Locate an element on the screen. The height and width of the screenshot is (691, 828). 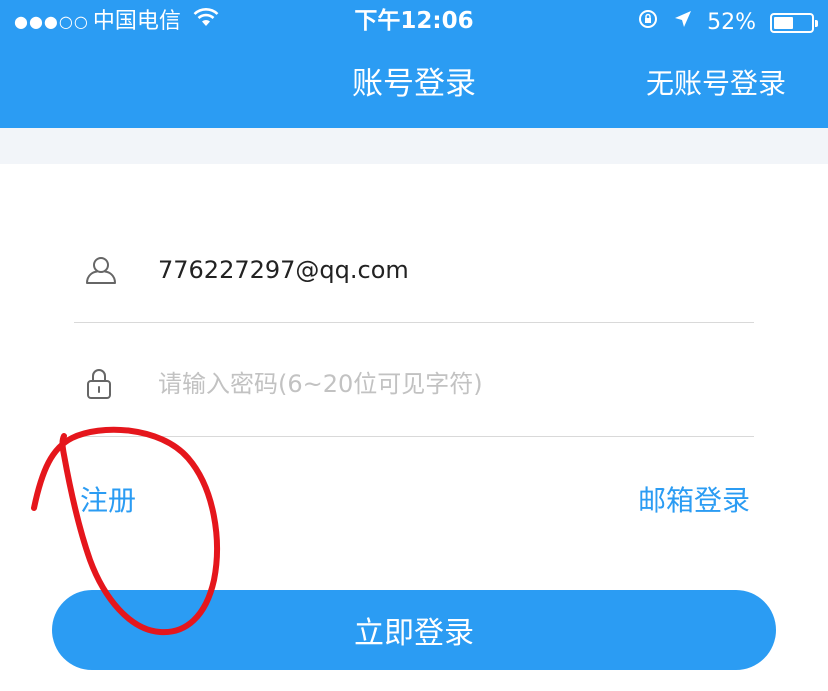
register-link: 注册 is located at coordinates (108, 501).